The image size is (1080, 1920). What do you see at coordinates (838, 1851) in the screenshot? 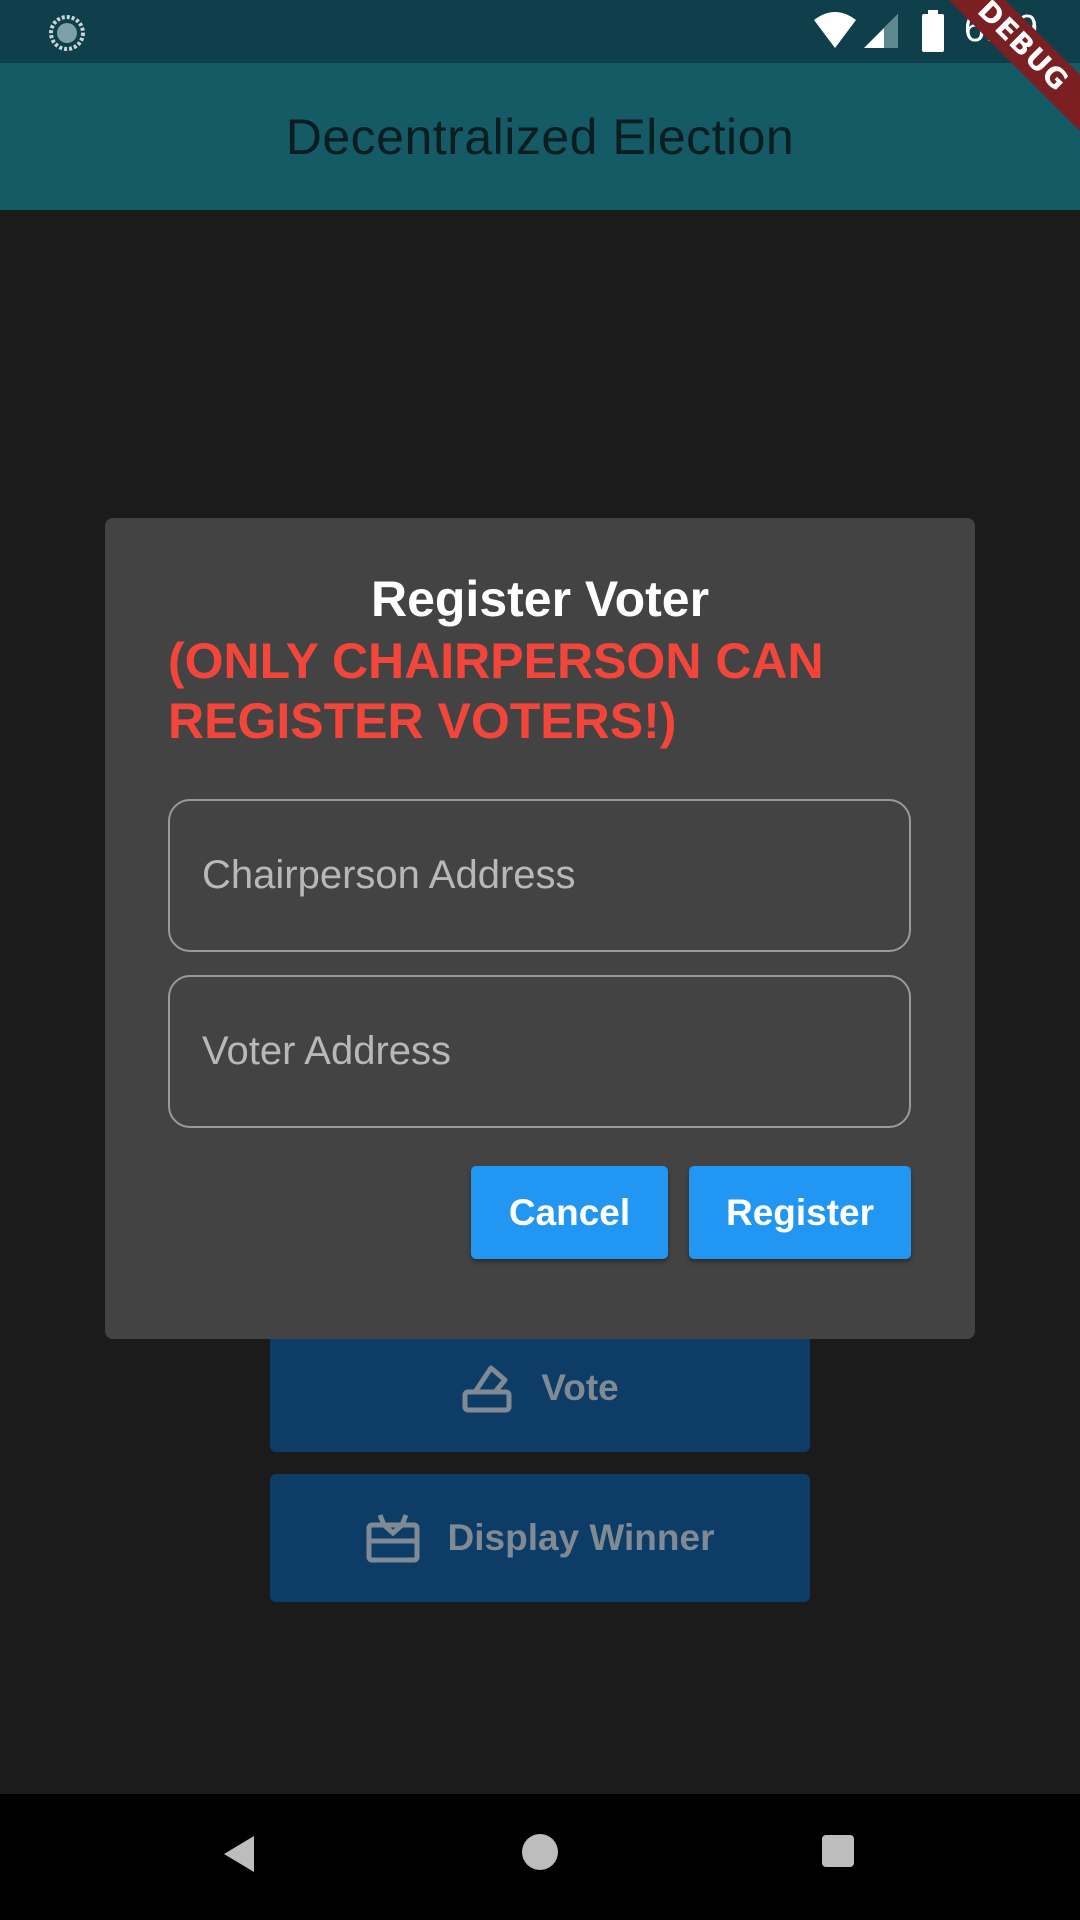
I see `recent-apps-icon` at bounding box center [838, 1851].